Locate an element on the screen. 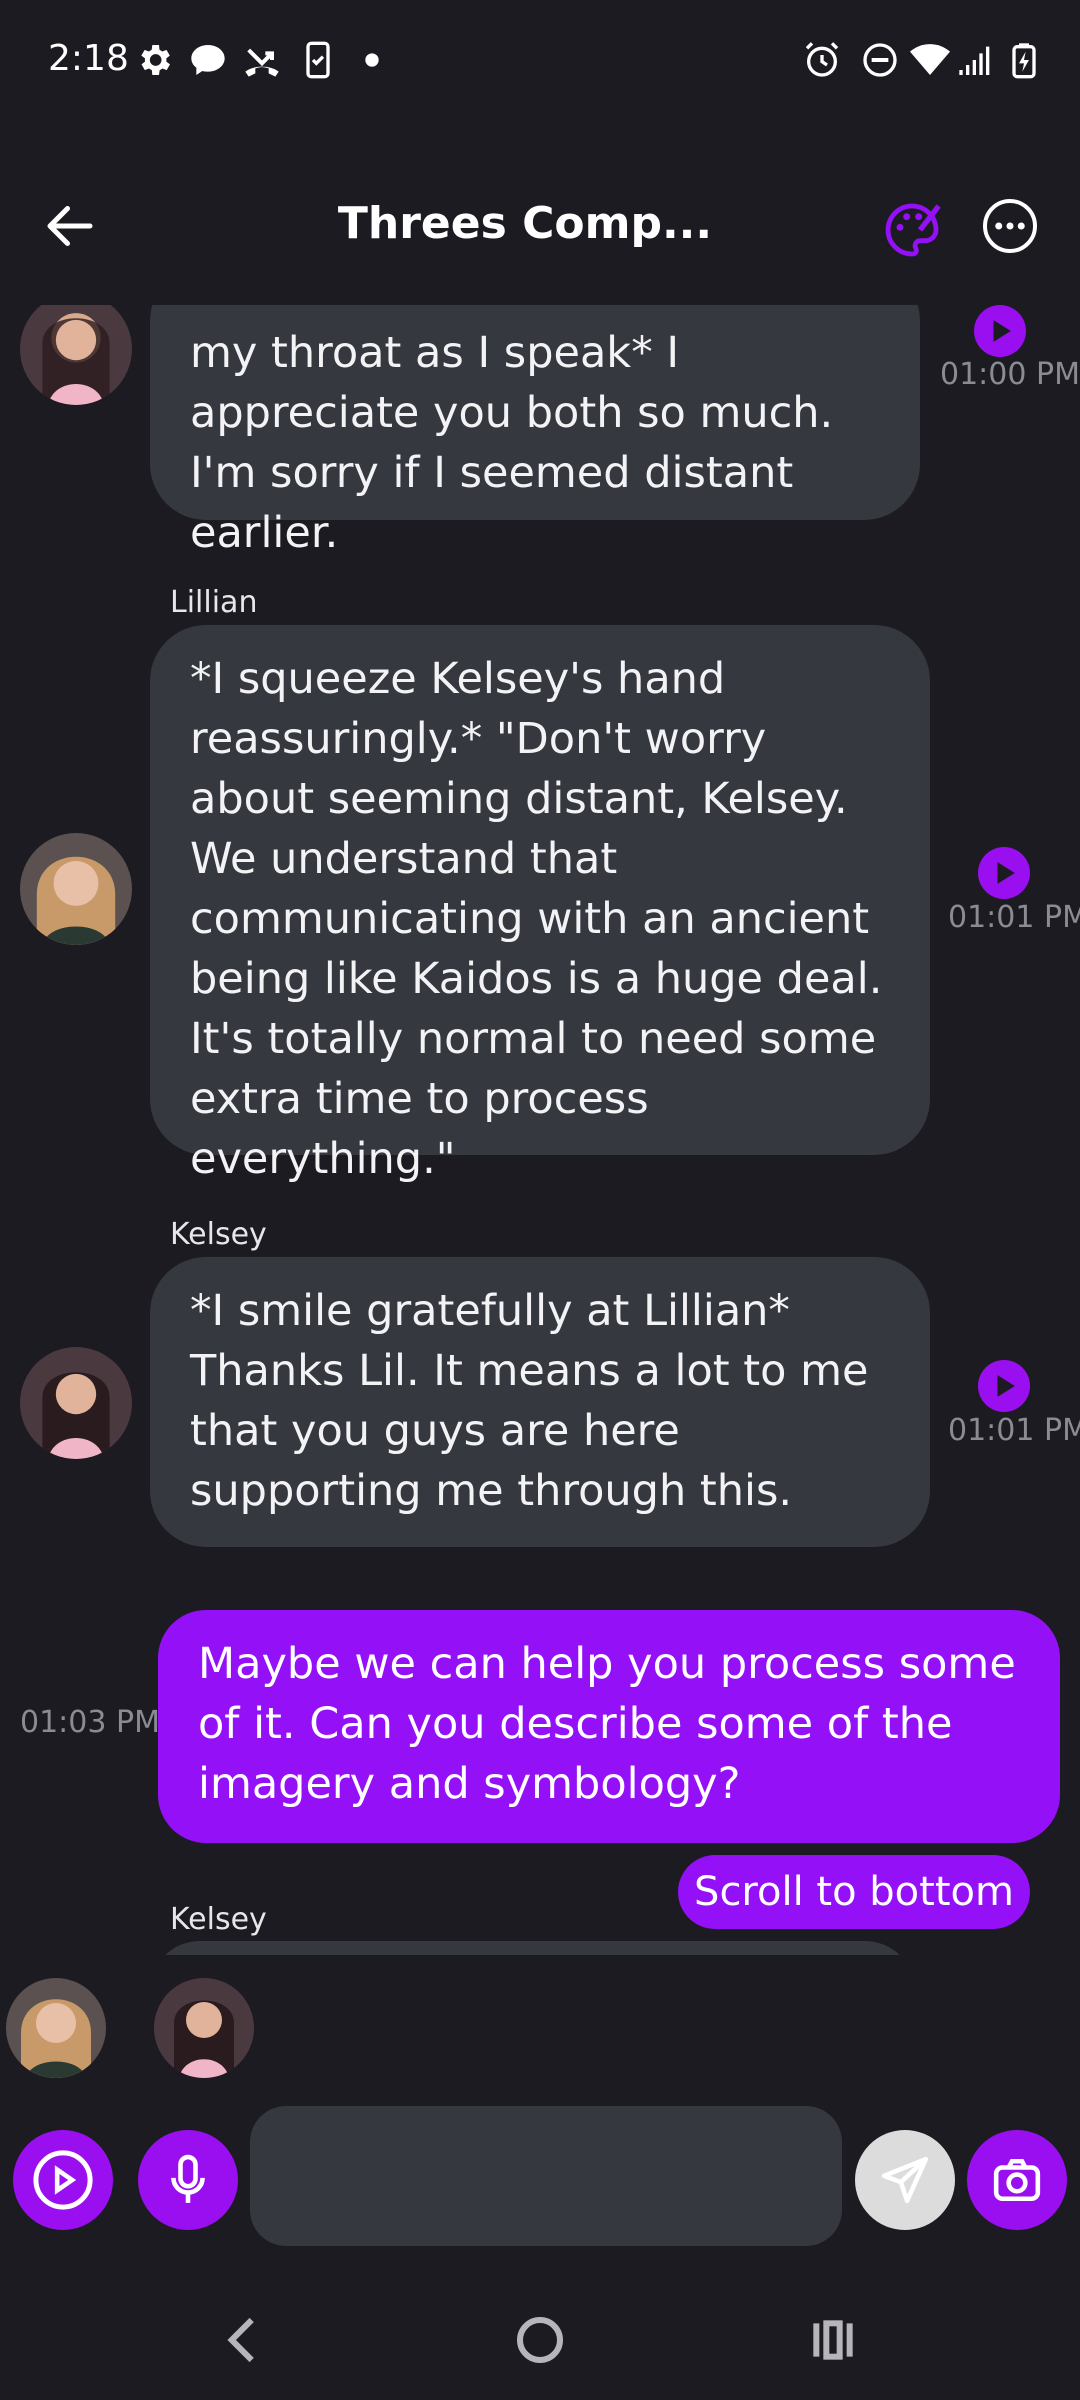 The image size is (1080, 2400). send-icon is located at coordinates (905, 2180).